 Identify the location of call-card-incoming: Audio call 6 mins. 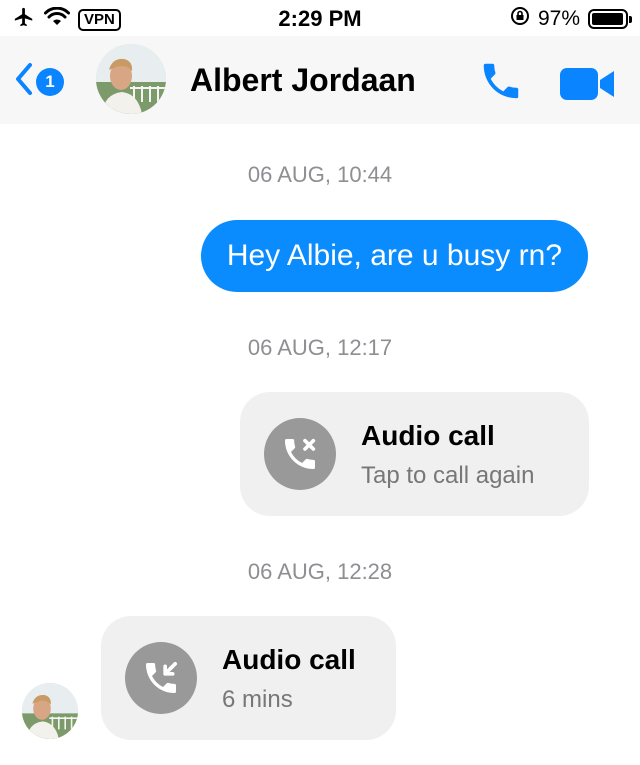
(248, 678).